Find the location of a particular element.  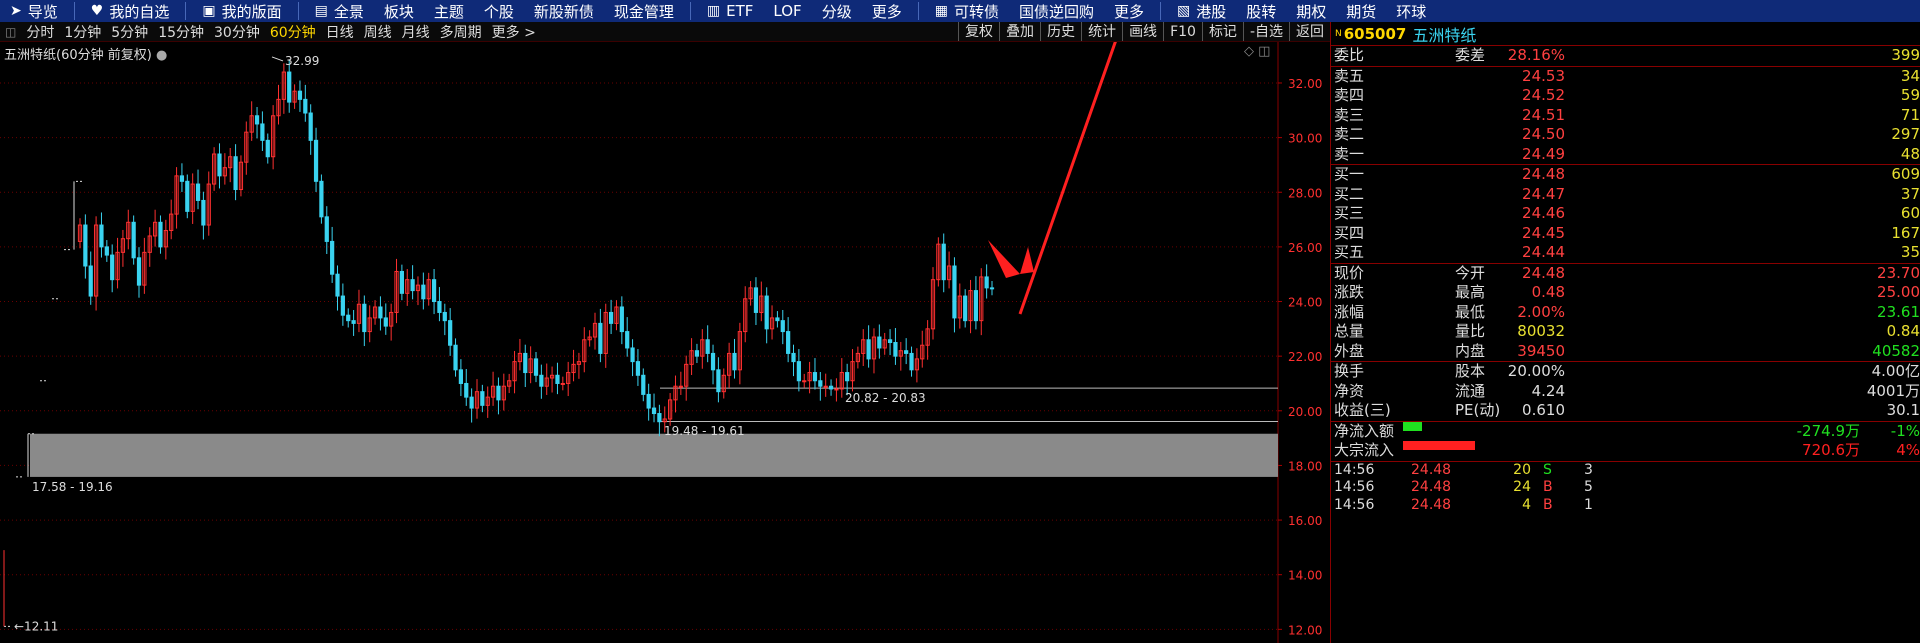

bid-row: 买一 24.48 609 is located at coordinates (1625, 175).